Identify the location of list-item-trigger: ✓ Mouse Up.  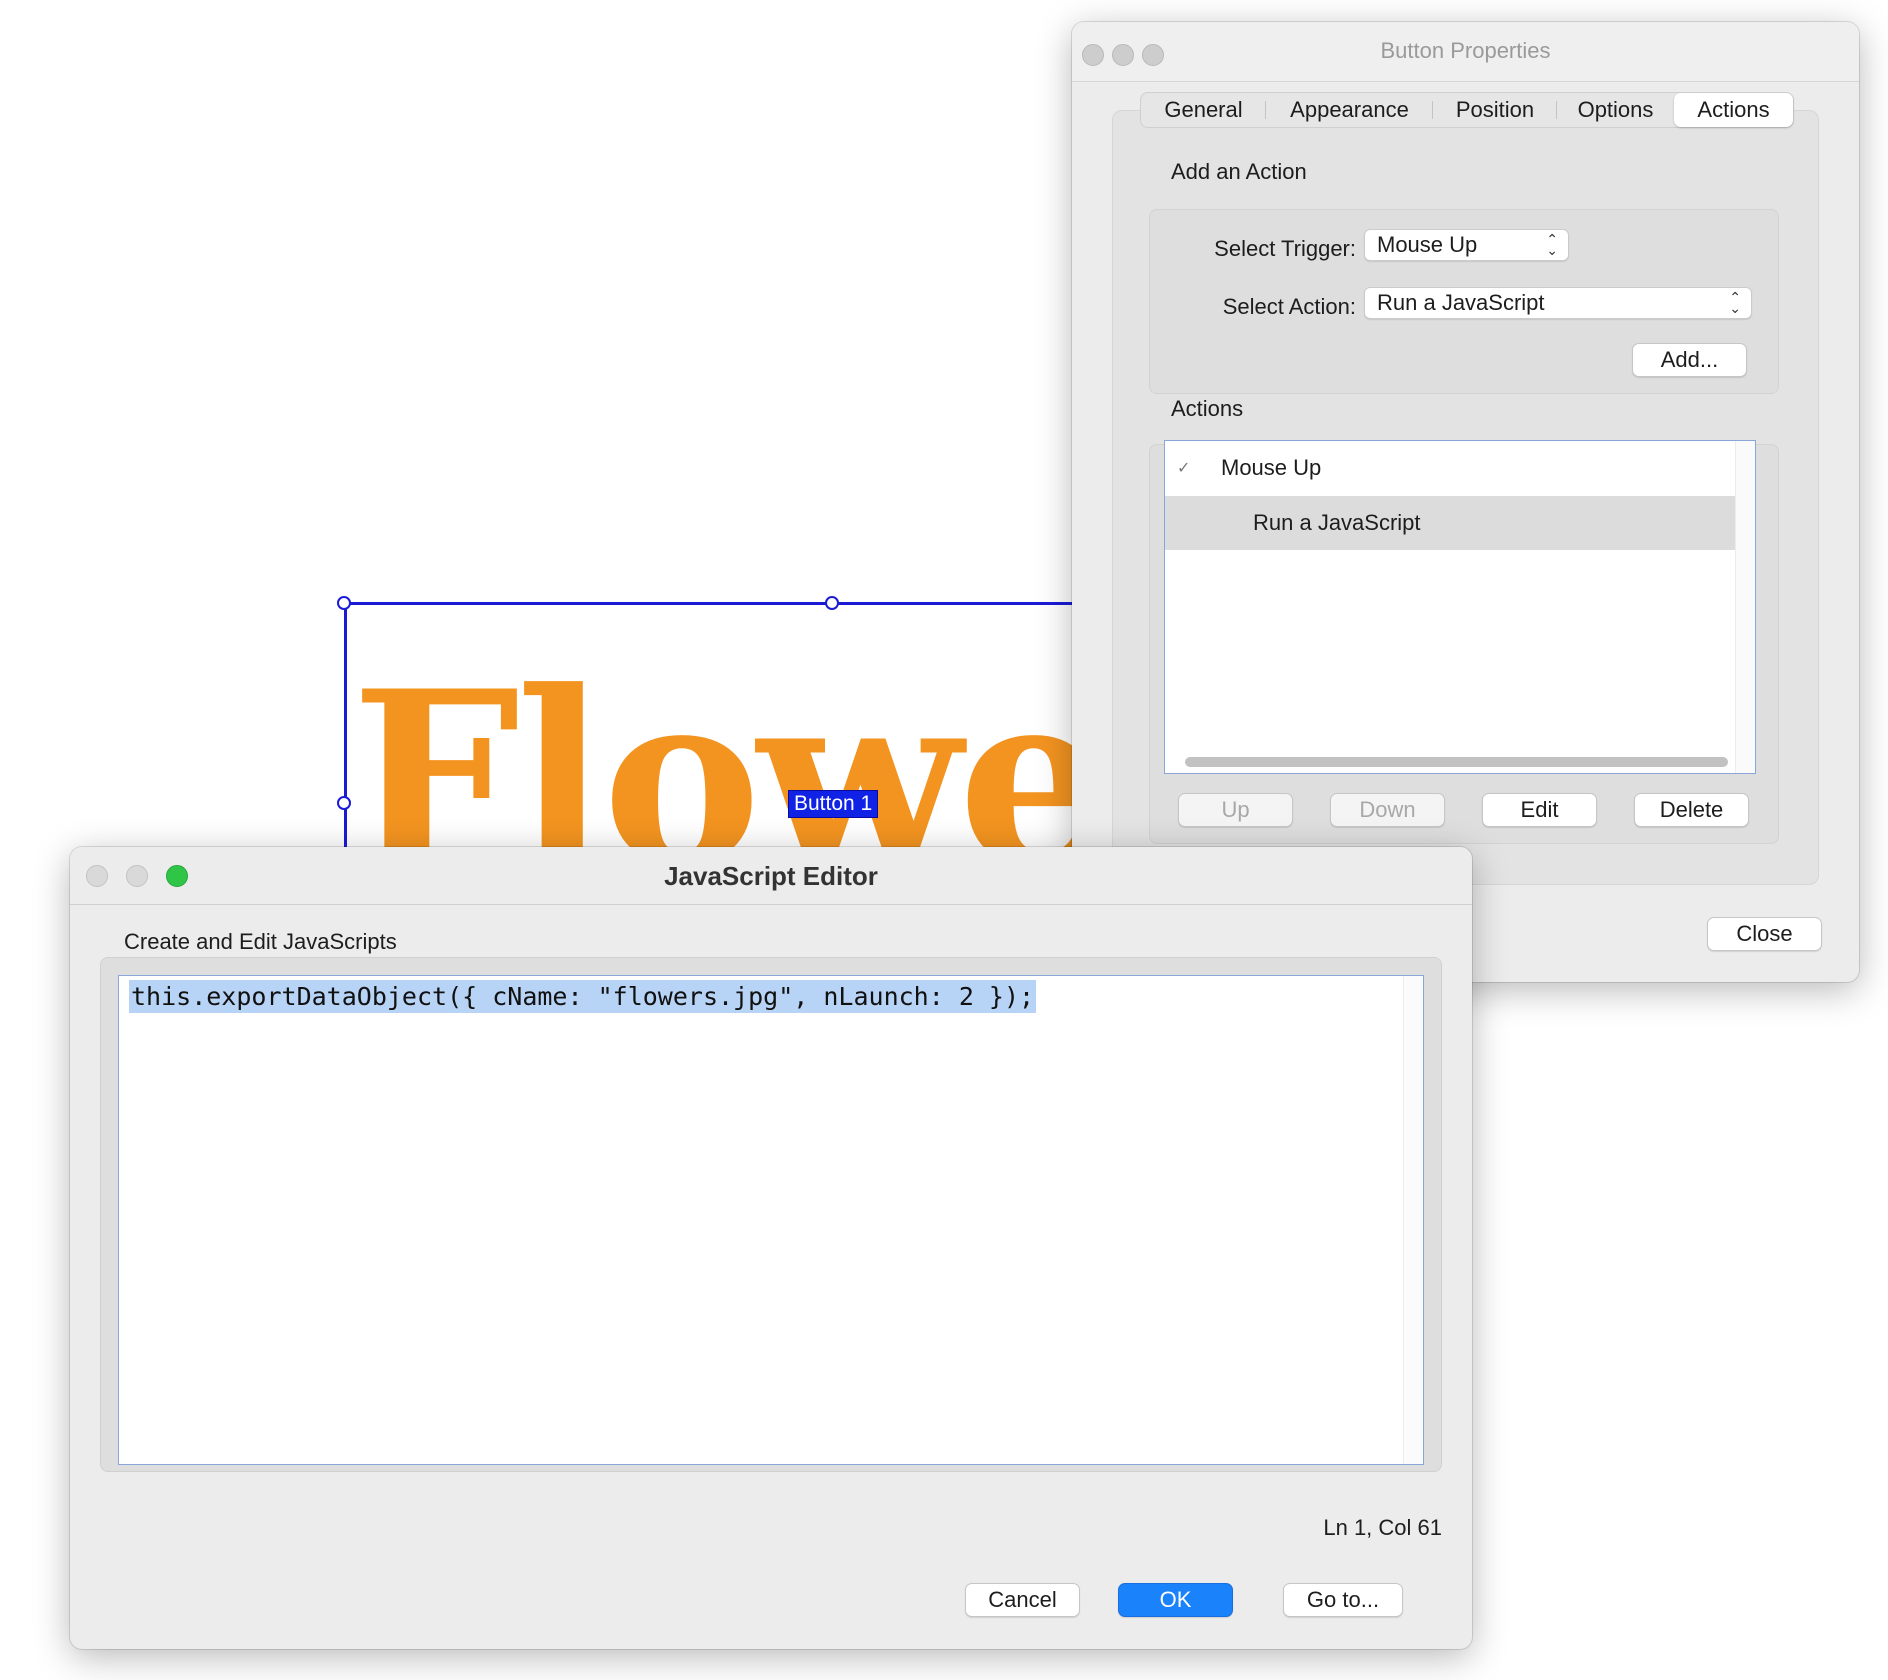
(1451, 468).